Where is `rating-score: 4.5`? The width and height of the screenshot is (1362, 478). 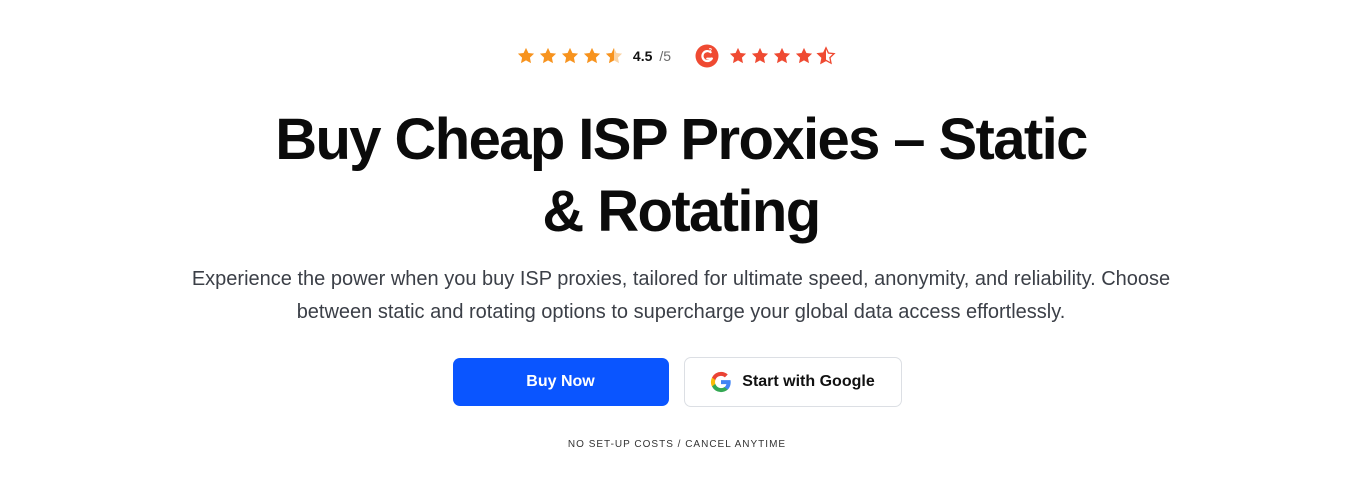
rating-score: 4.5 is located at coordinates (642, 56).